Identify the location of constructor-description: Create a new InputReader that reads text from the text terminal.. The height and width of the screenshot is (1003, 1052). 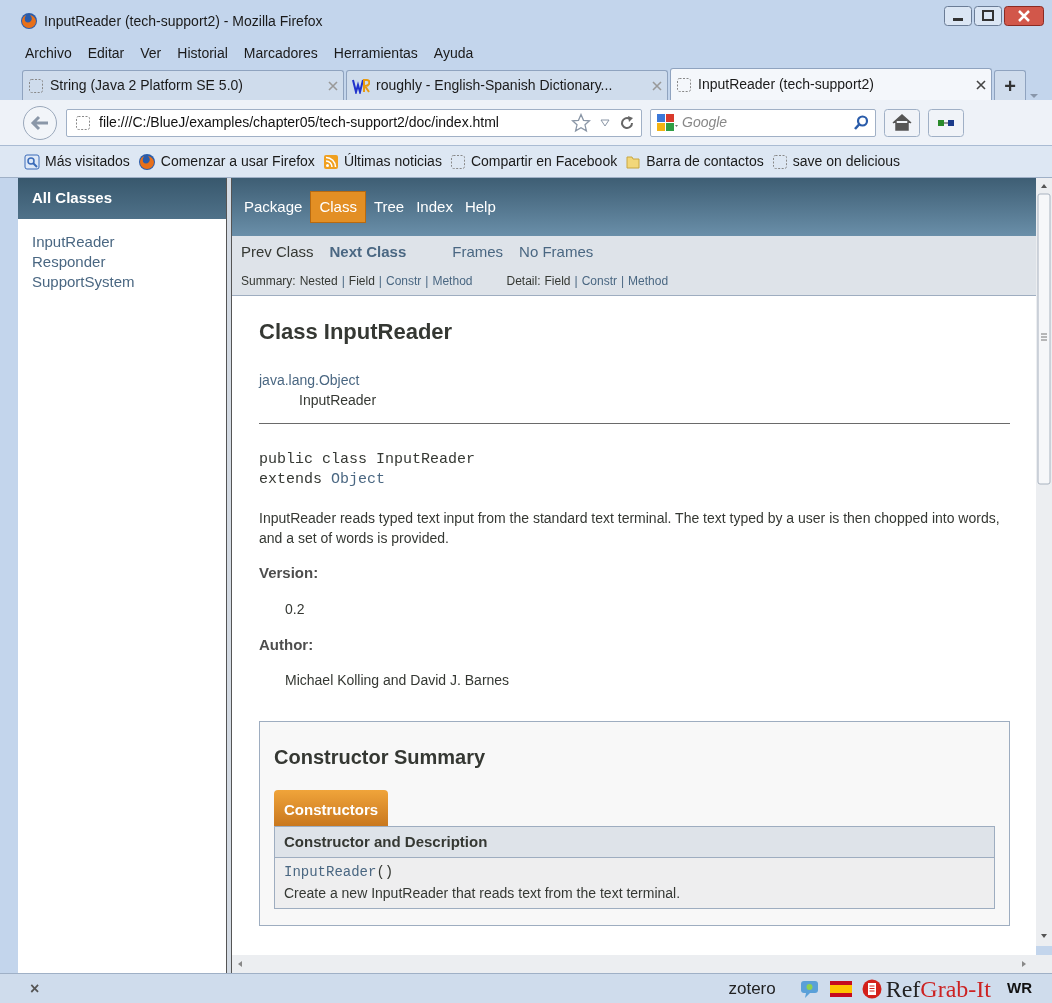
(483, 893).